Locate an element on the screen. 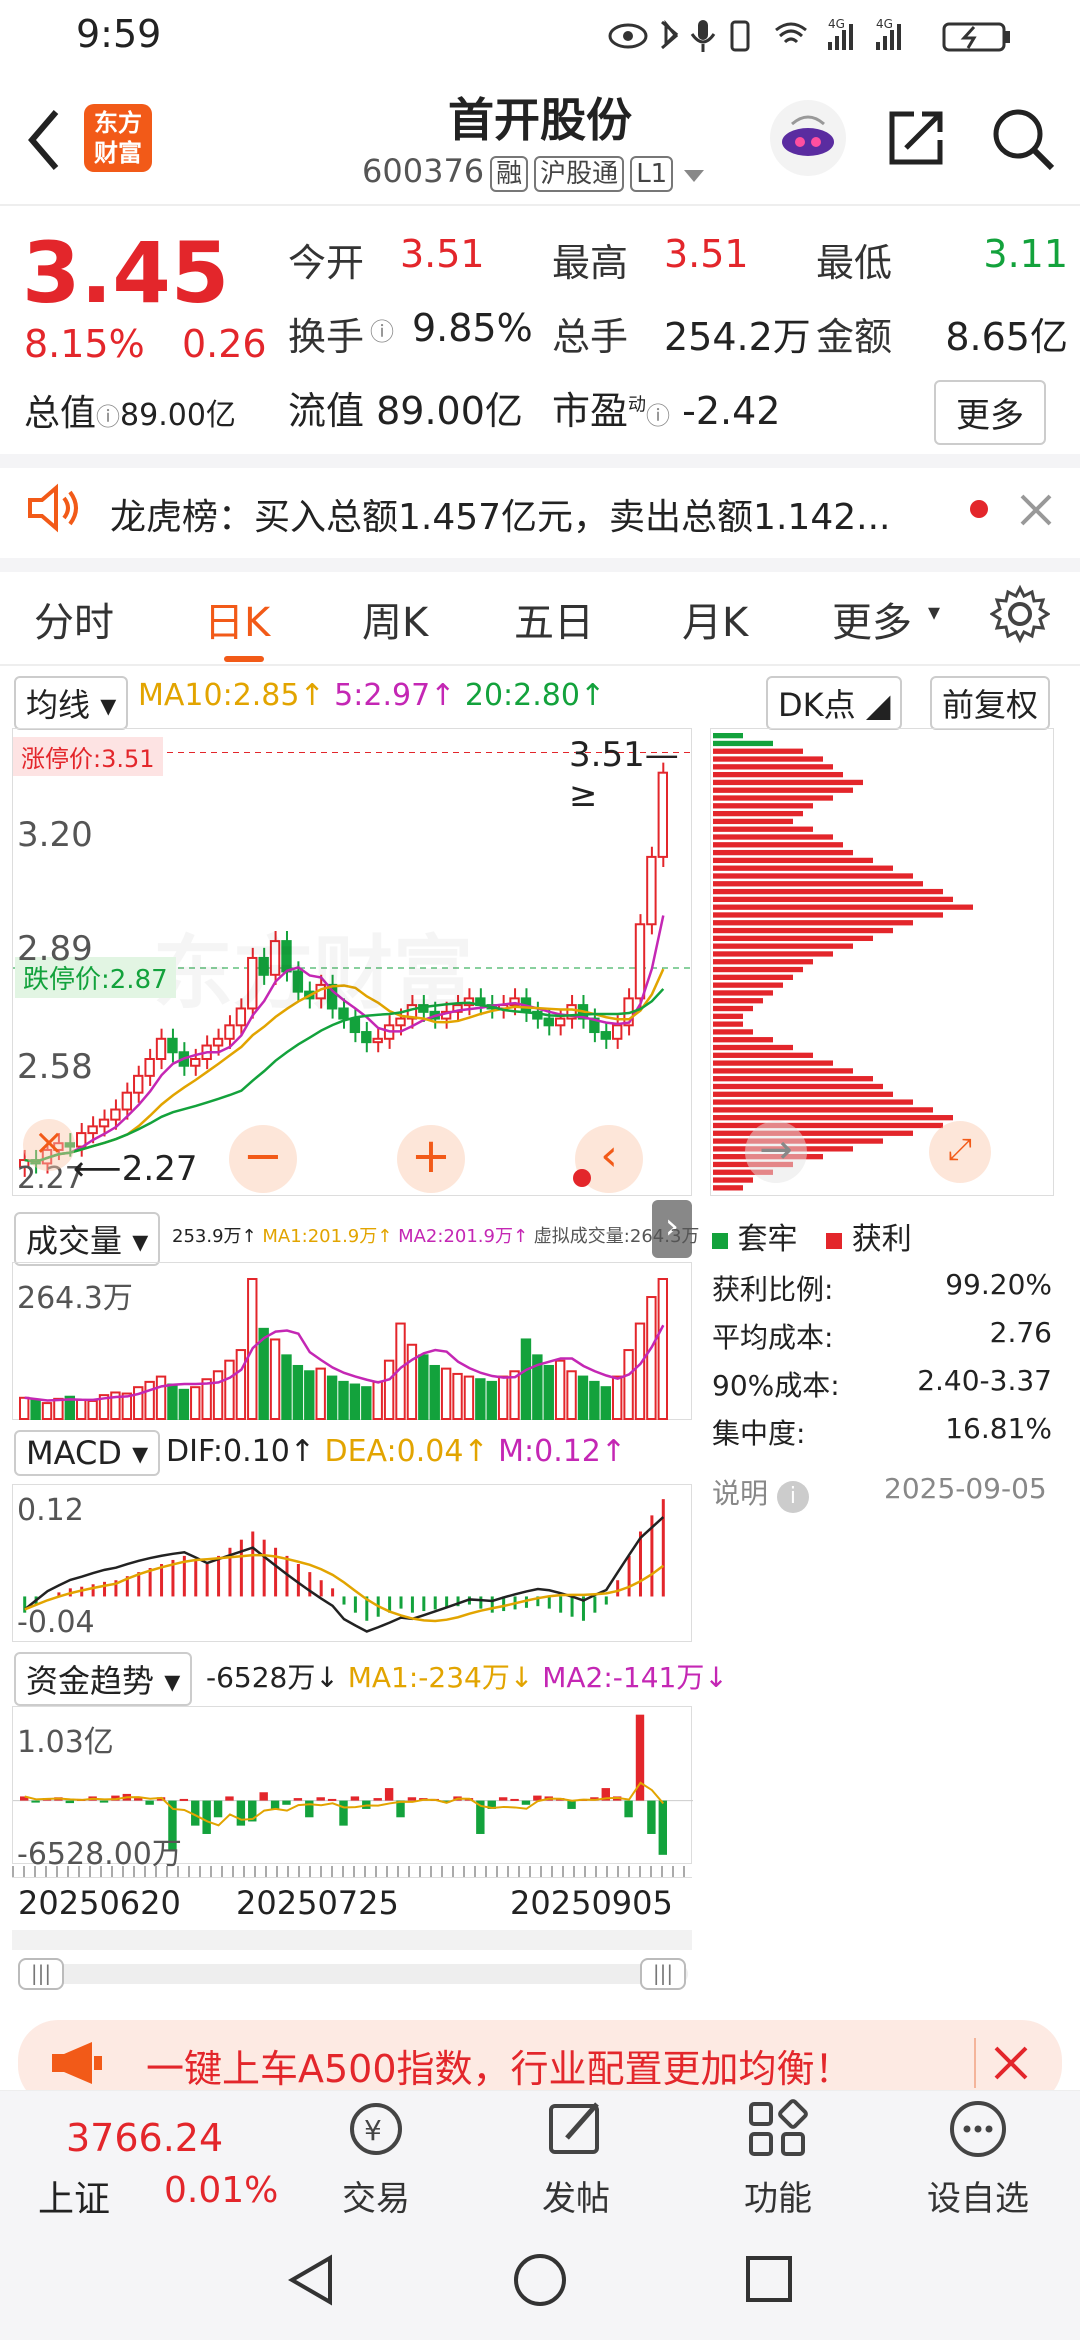 This screenshot has width=1080, height=2340. macd-select: MACD ▾ is located at coordinates (87, 1453).